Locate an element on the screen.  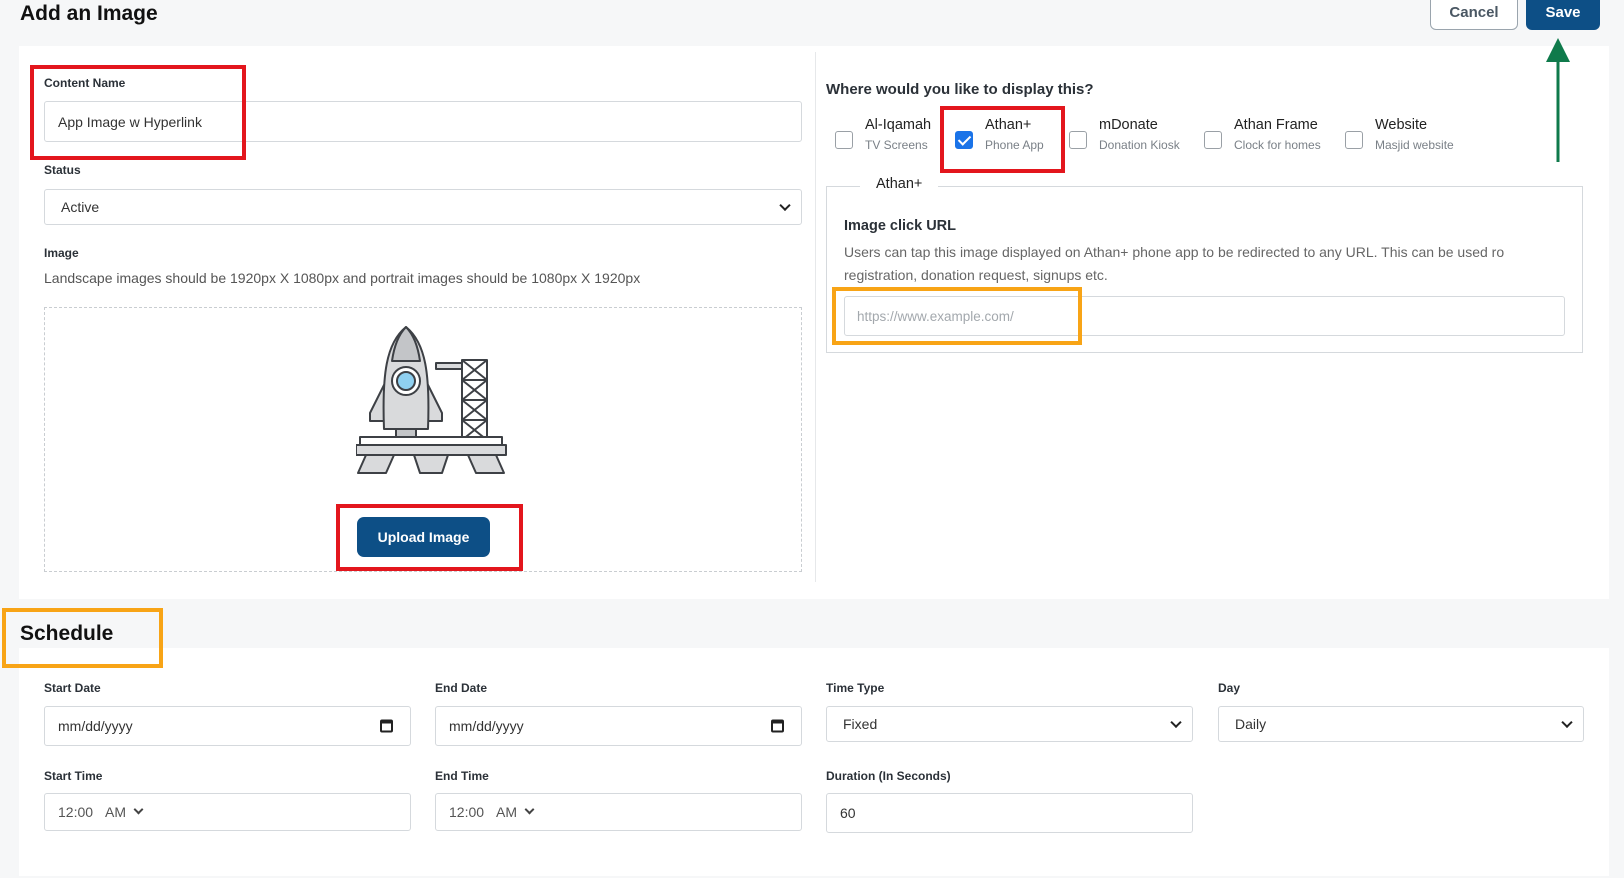
start-time-value: 12:00 is located at coordinates (76, 812).